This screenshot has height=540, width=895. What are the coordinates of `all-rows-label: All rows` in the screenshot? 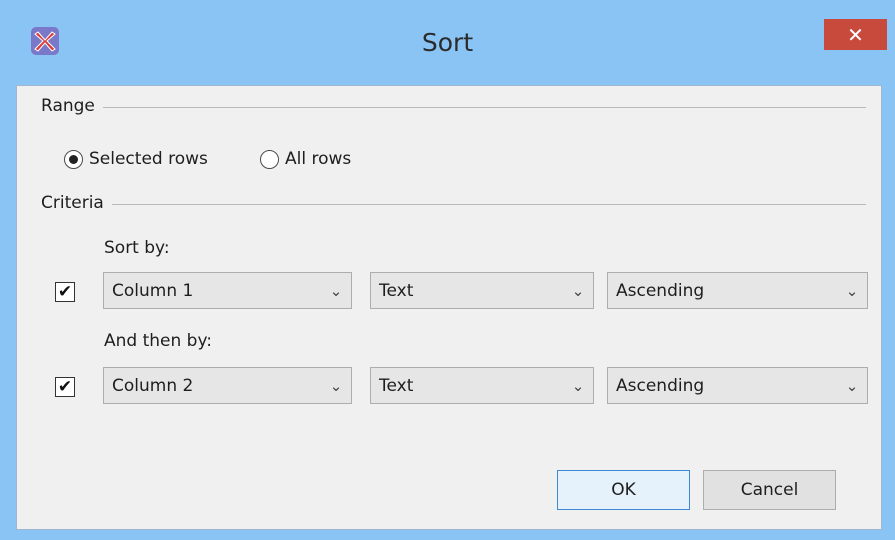 It's located at (318, 159).